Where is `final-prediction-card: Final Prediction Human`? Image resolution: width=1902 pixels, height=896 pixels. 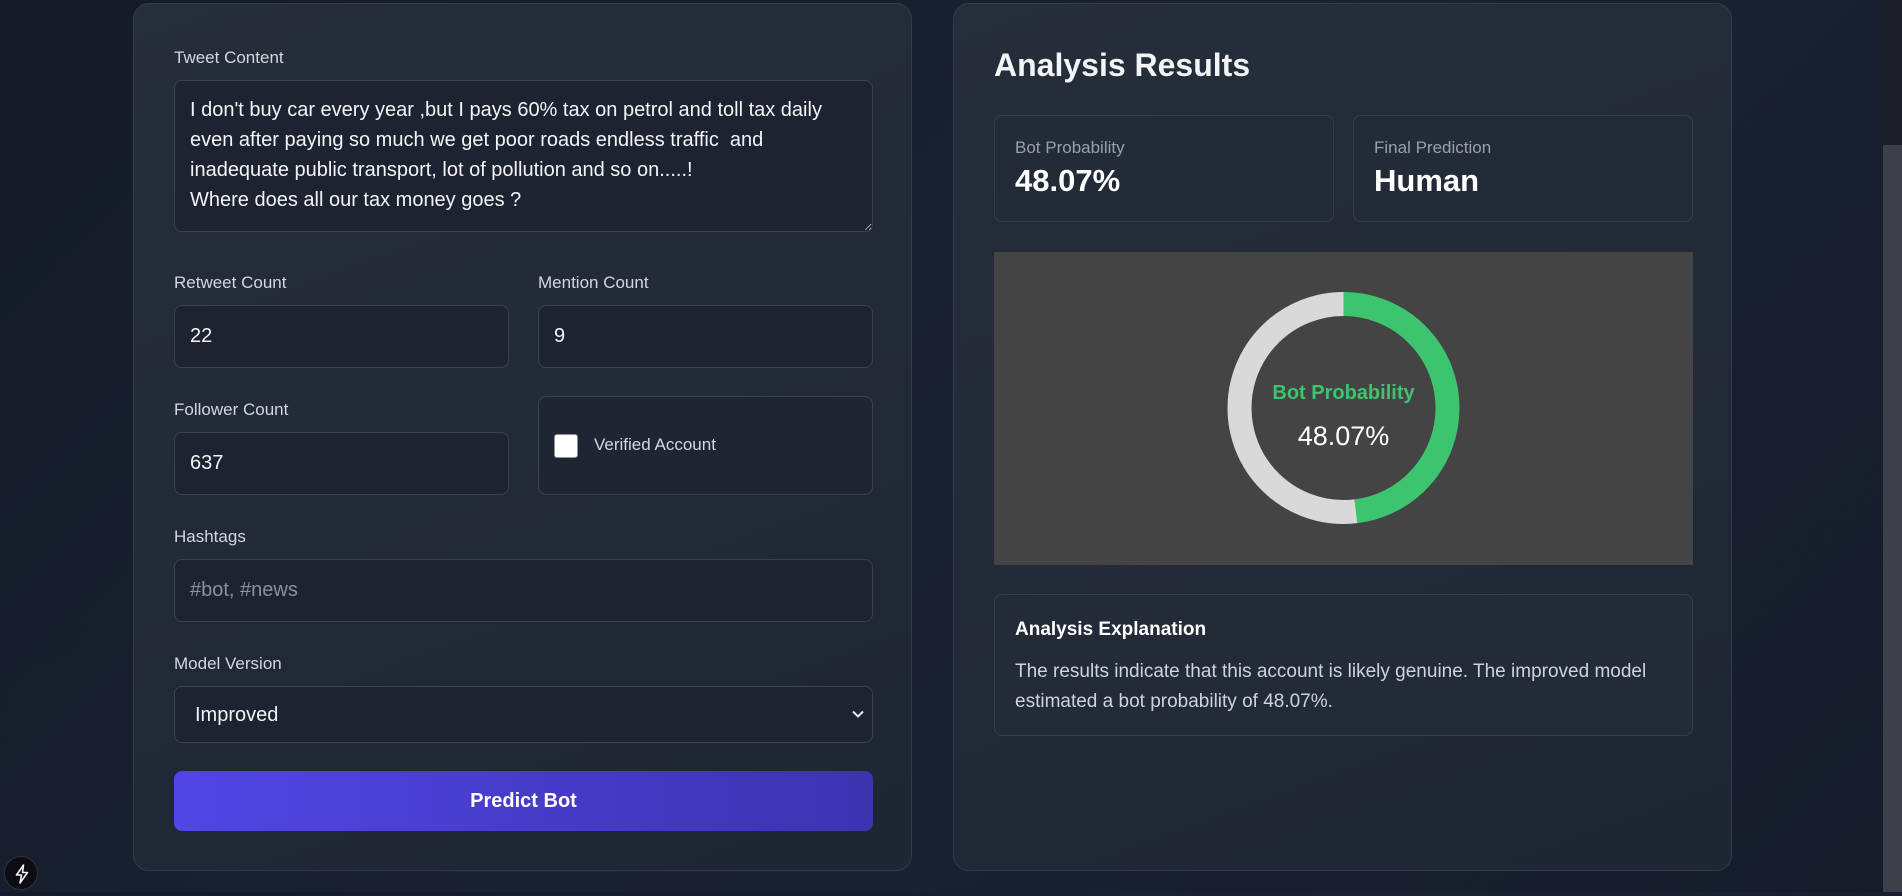
final-prediction-card: Final Prediction Human is located at coordinates (1523, 168).